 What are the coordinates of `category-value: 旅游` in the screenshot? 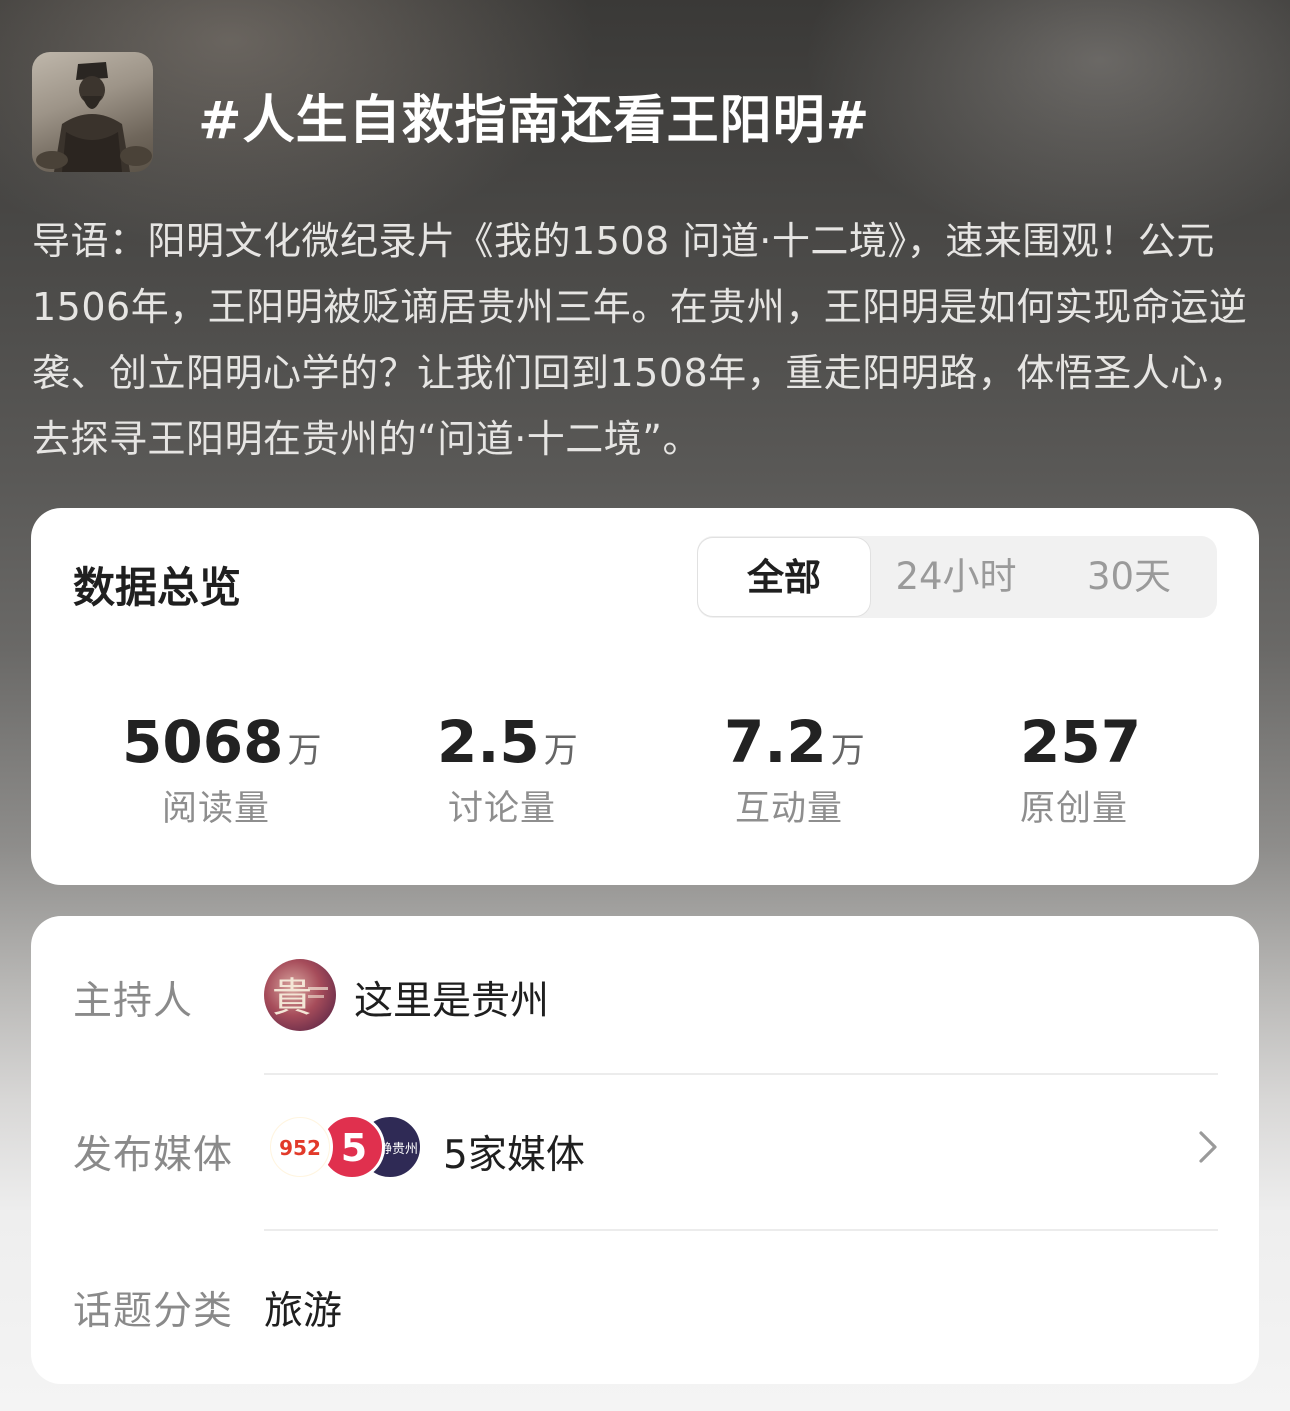 It's located at (303, 1308).